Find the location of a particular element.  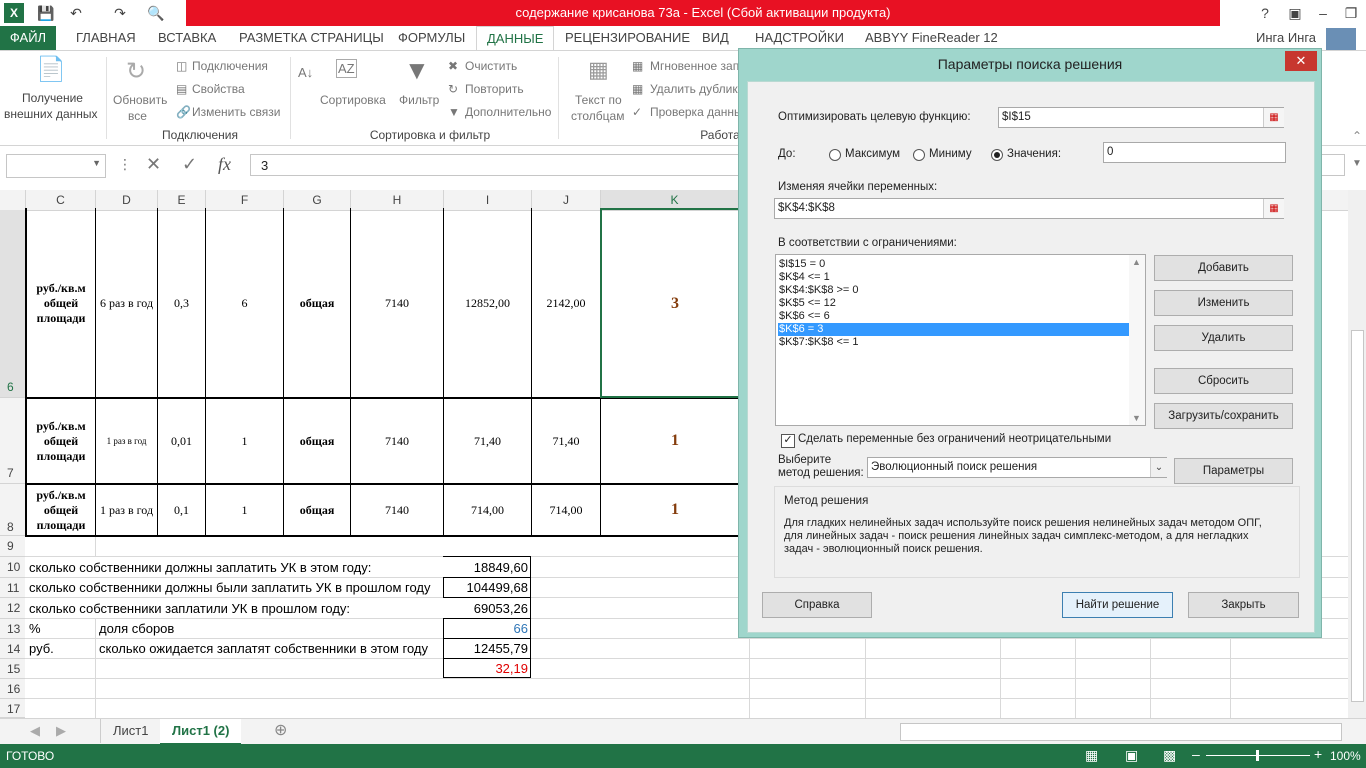

close-icon: ✕ is located at coordinates (1301, 61).